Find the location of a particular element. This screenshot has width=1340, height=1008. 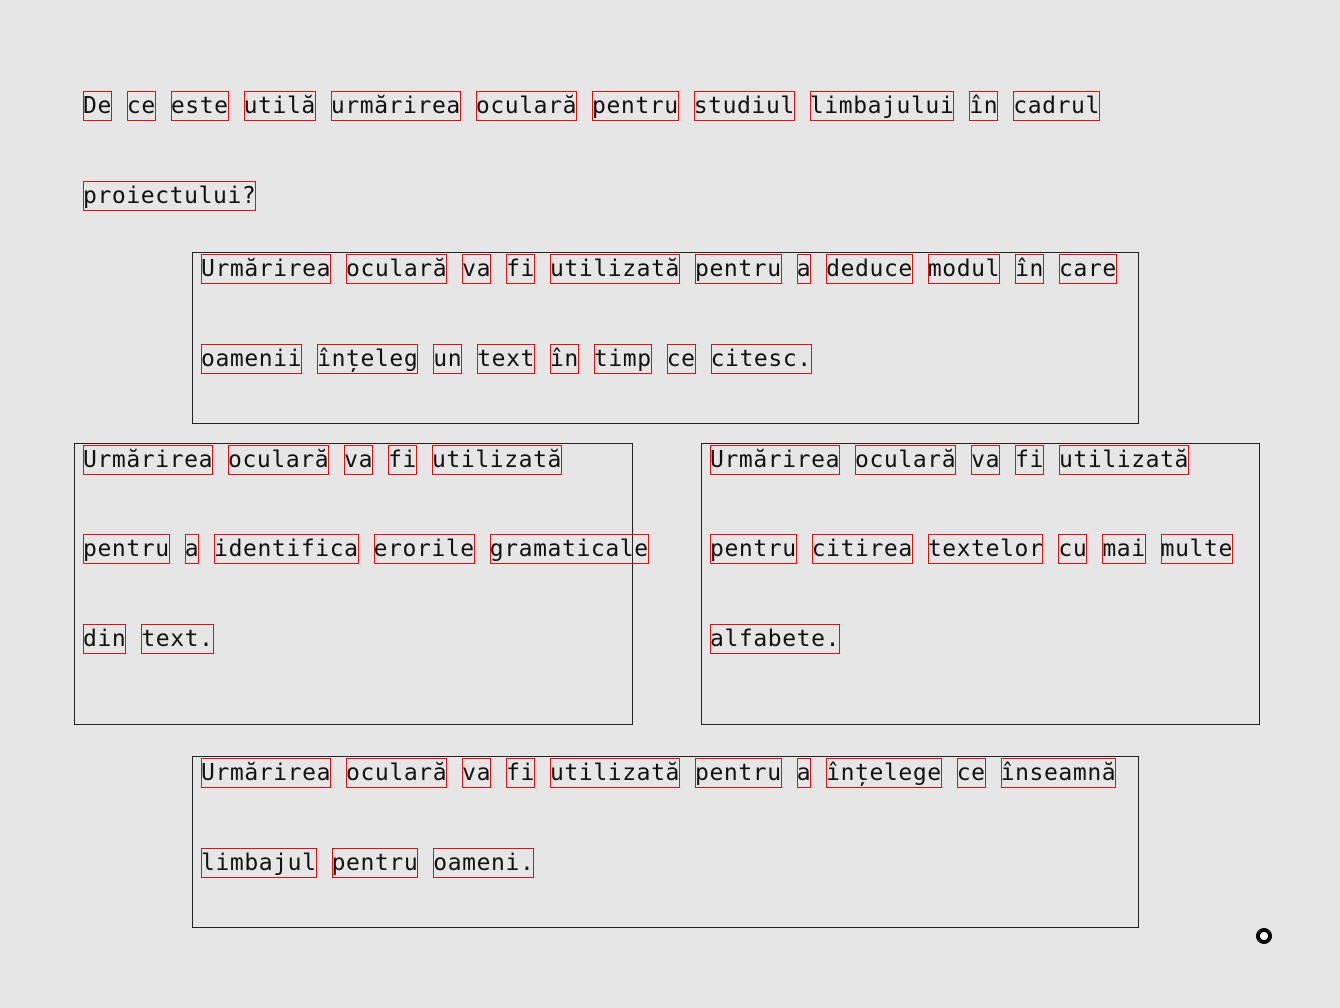

word-token: citirea is located at coordinates (862, 549).